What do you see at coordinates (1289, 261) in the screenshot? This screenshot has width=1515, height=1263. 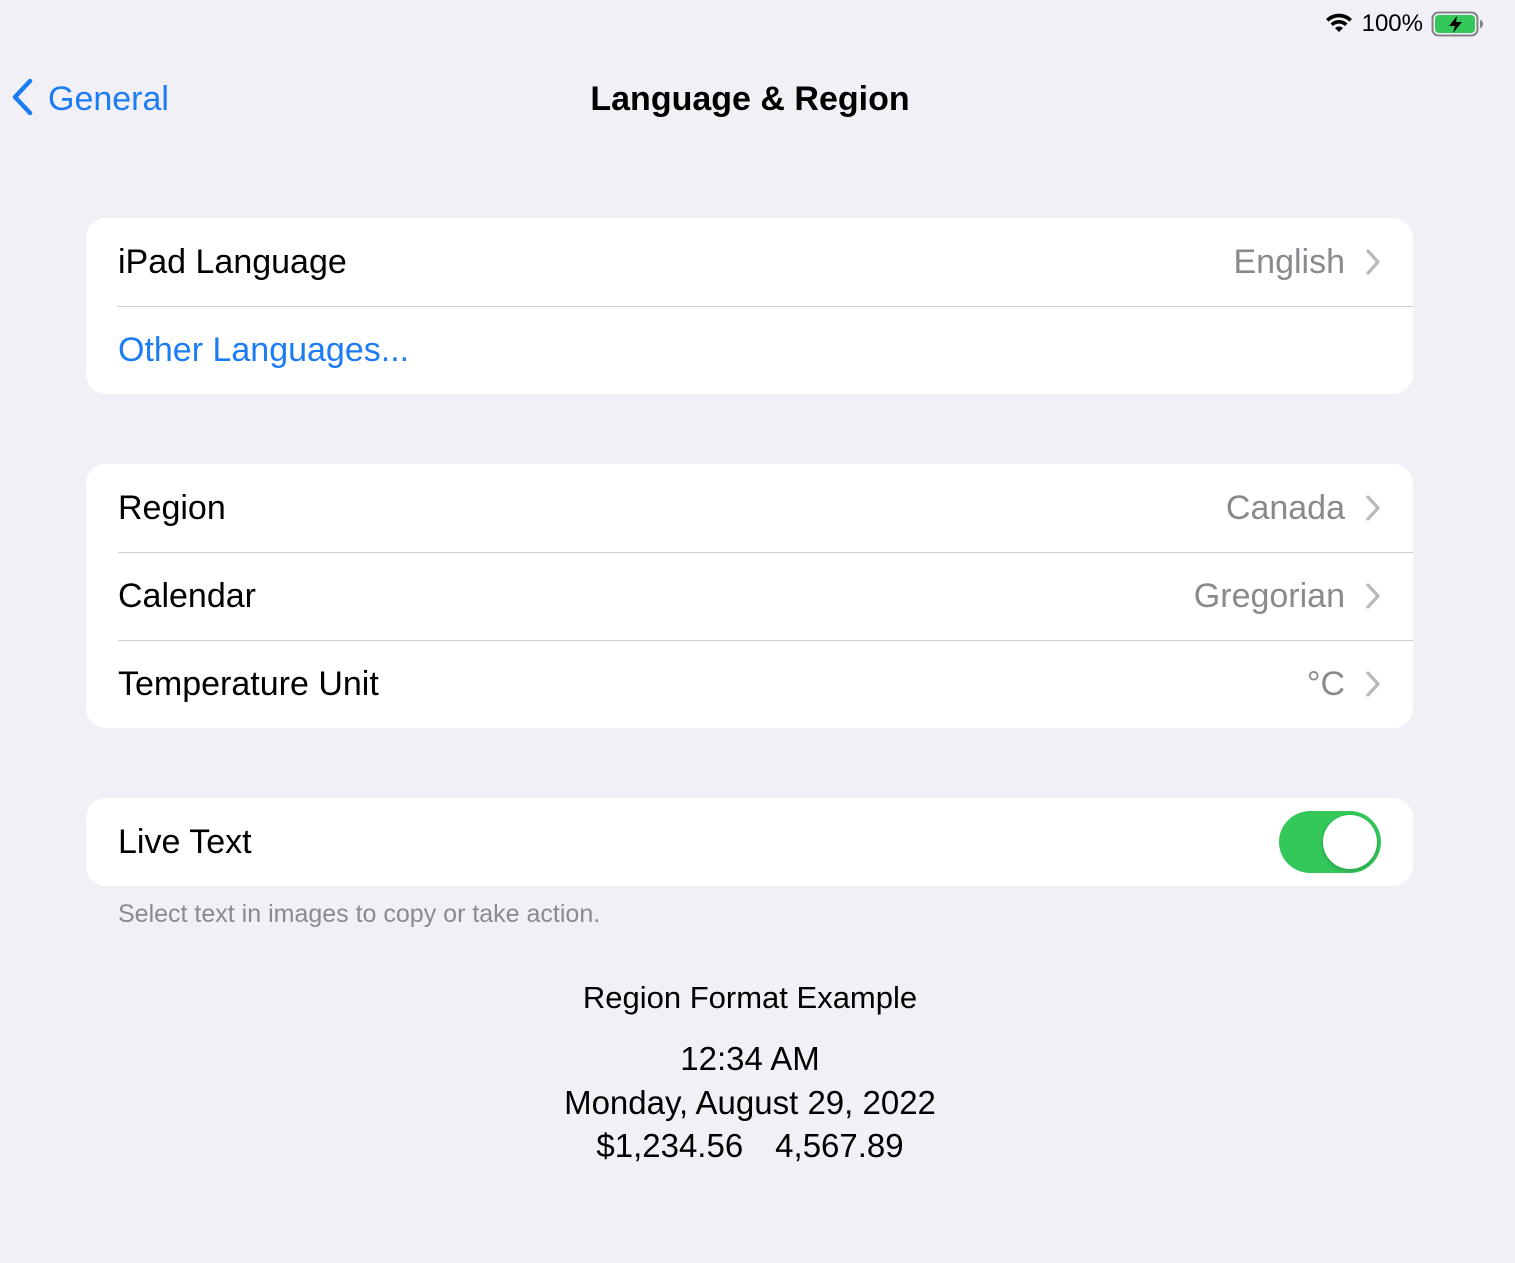 I see `ipad-language-value: English` at bounding box center [1289, 261].